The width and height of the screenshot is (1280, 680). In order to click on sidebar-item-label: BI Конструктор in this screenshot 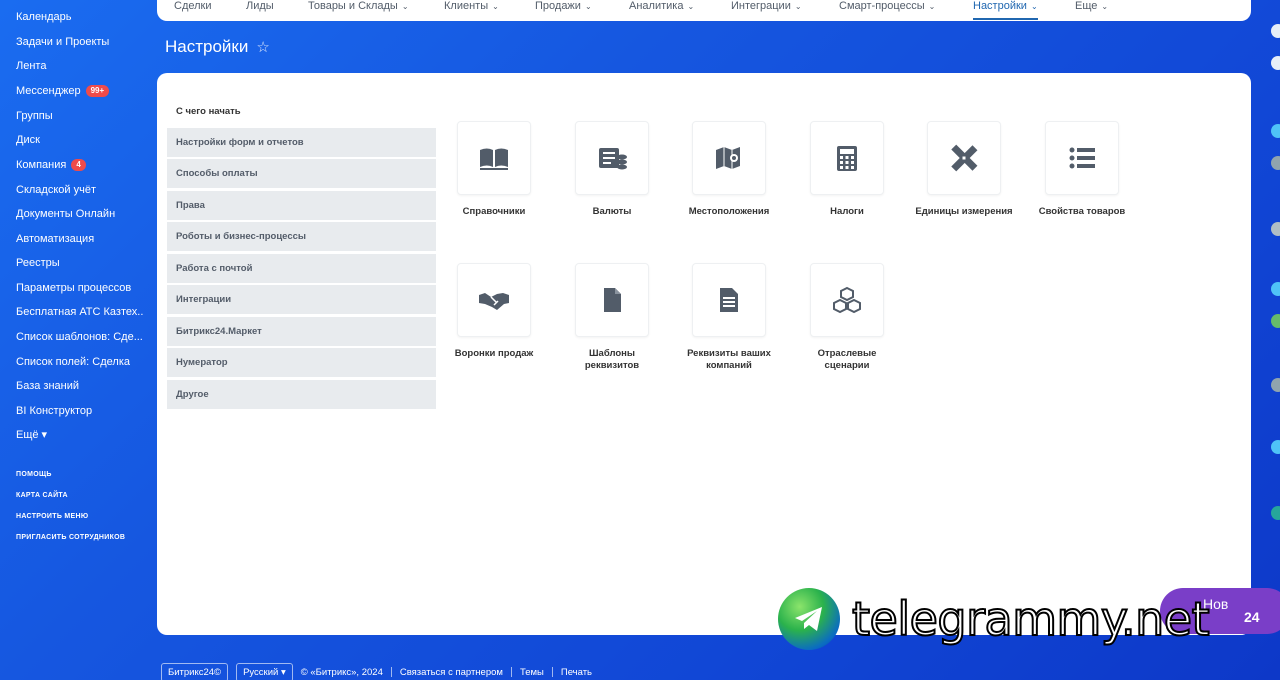, I will do `click(54, 411)`.